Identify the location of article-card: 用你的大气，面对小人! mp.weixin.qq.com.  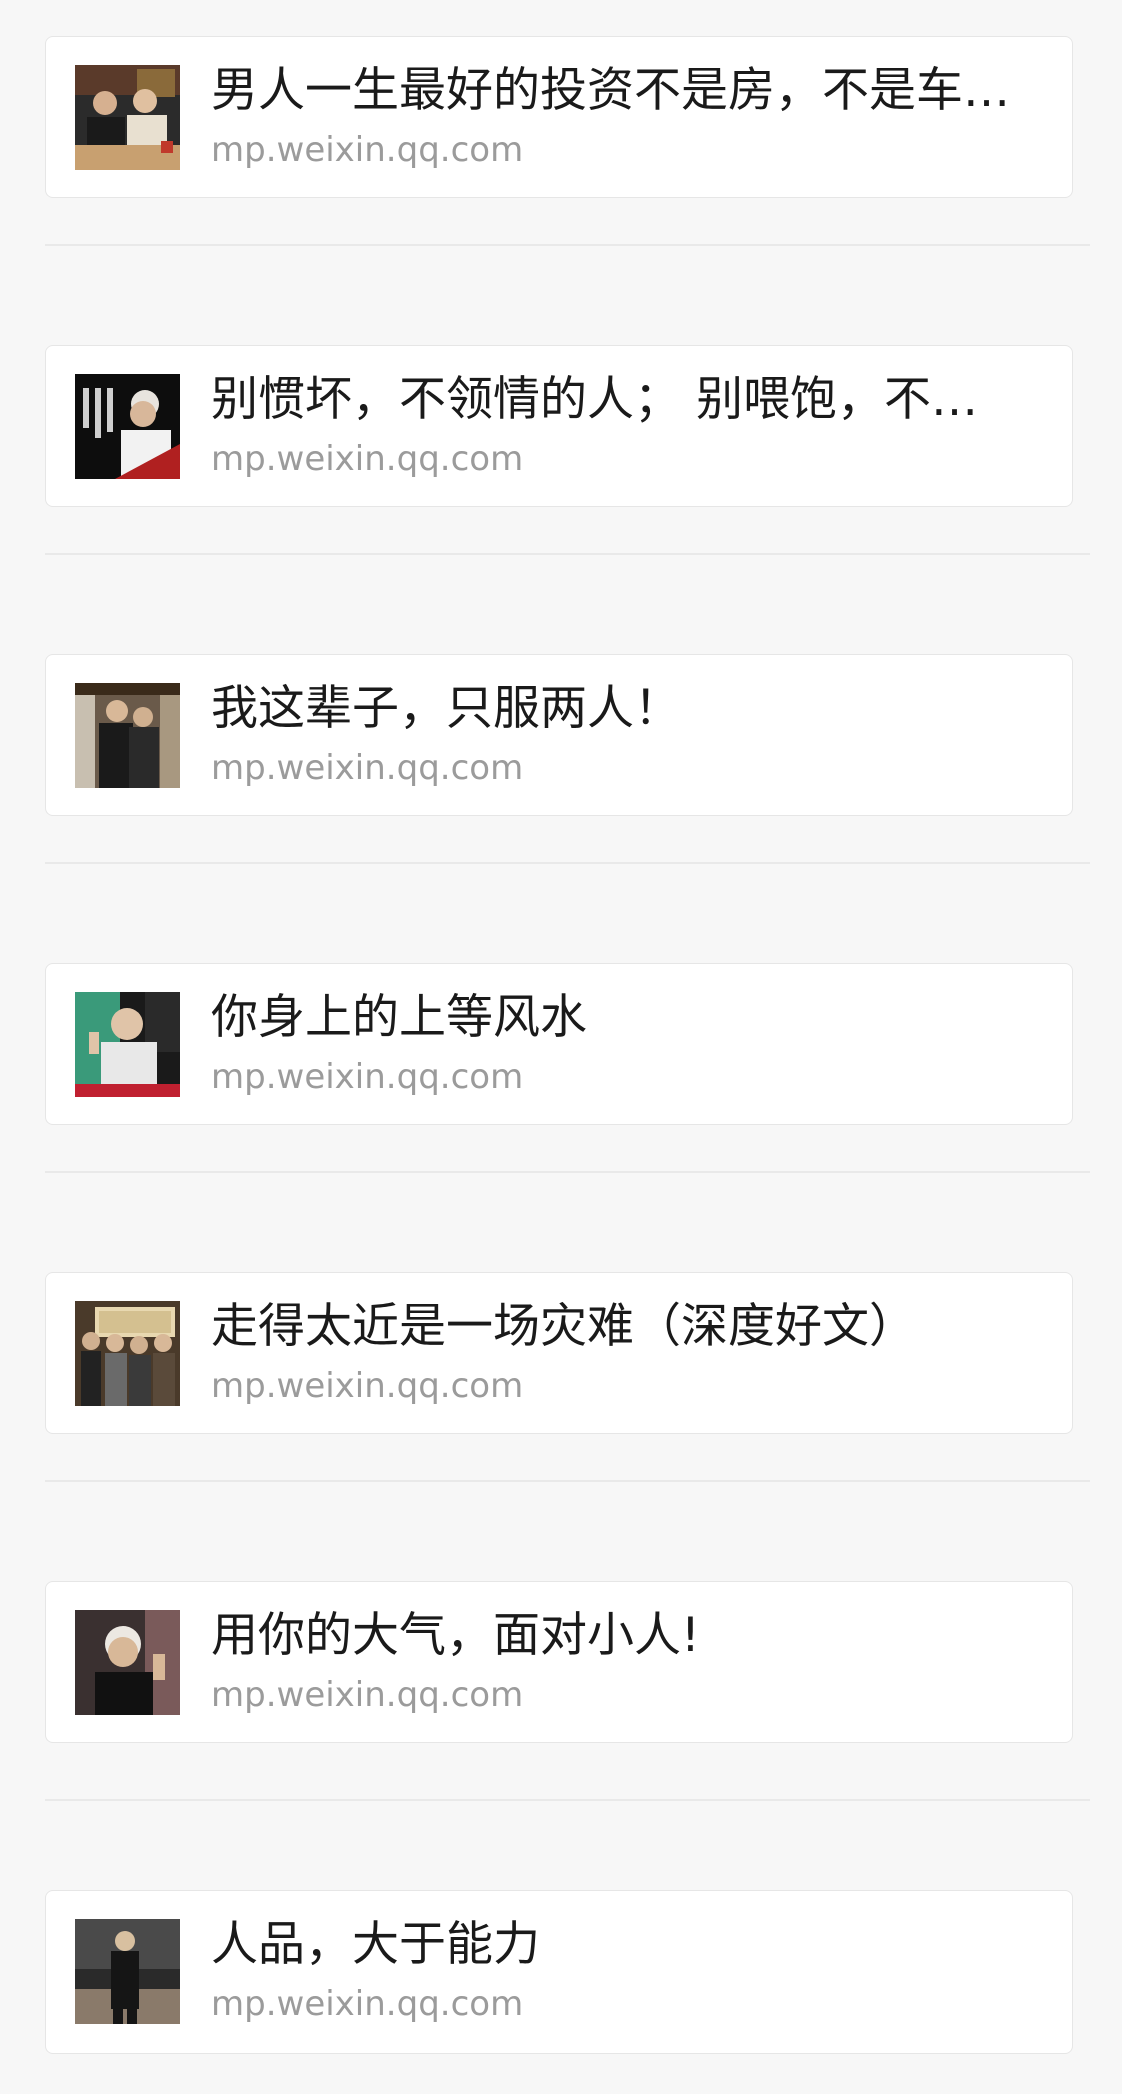
(559, 1662).